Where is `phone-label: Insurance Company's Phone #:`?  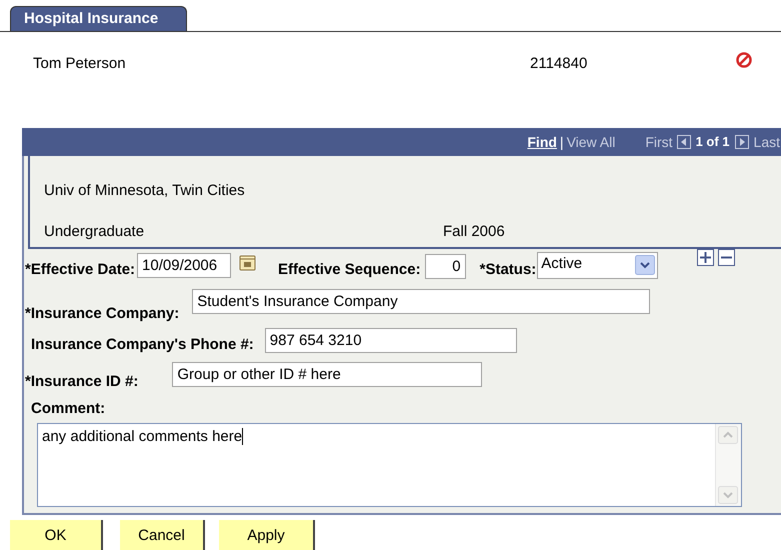 phone-label: Insurance Company's Phone #: is located at coordinates (142, 344).